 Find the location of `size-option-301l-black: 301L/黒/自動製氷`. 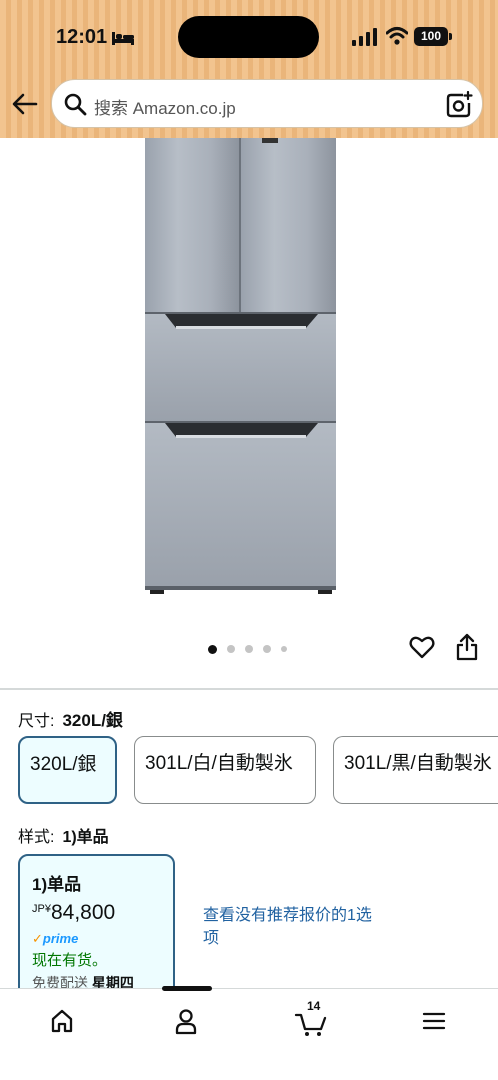

size-option-301l-black: 301L/黒/自動製氷 is located at coordinates (415, 770).